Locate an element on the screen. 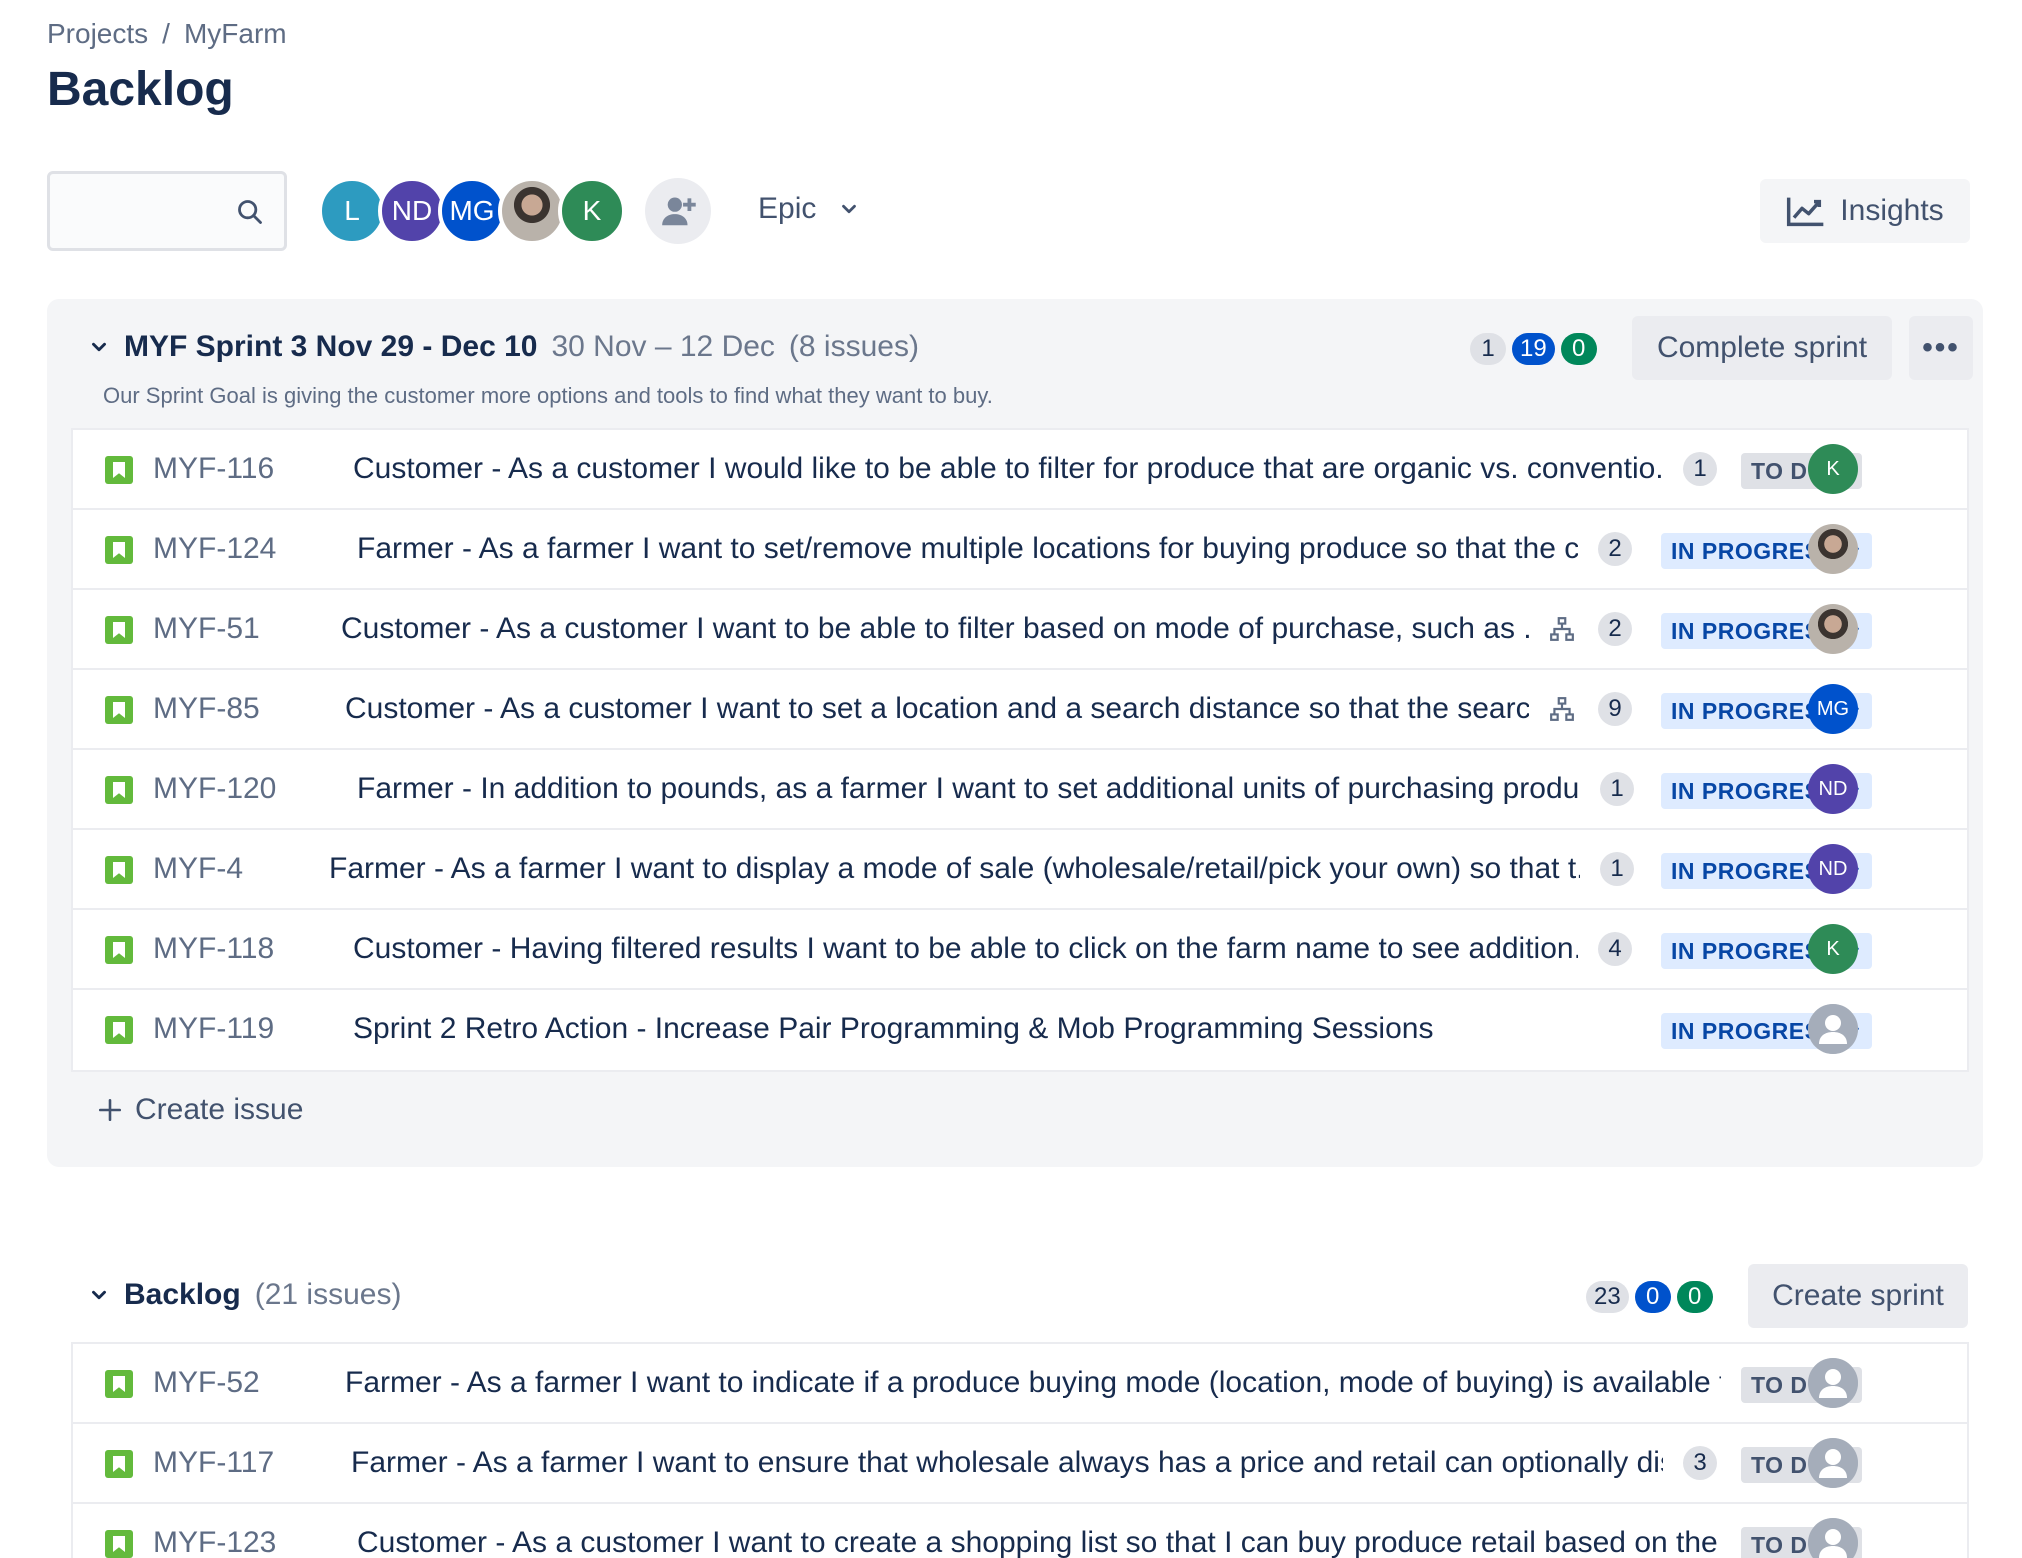 This screenshot has width=2022, height=1558. todo-count-badge: 1 is located at coordinates (1488, 349).